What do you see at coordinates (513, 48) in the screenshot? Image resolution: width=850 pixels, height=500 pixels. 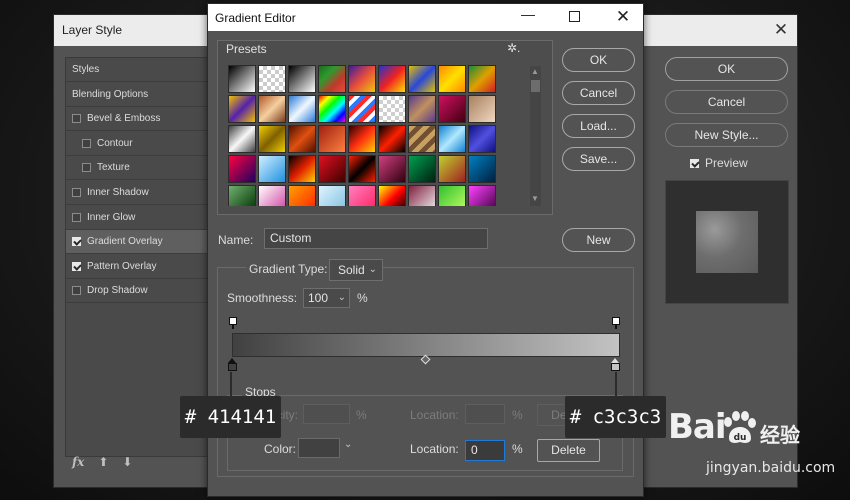 I see `gear-icon: ✲.` at bounding box center [513, 48].